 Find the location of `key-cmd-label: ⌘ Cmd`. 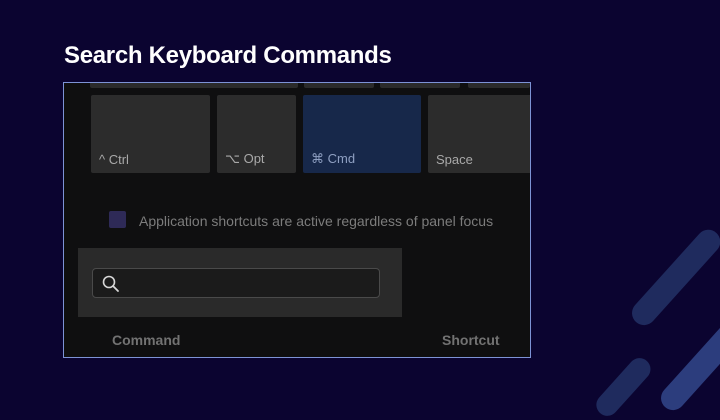

key-cmd-label: ⌘ Cmd is located at coordinates (333, 158).